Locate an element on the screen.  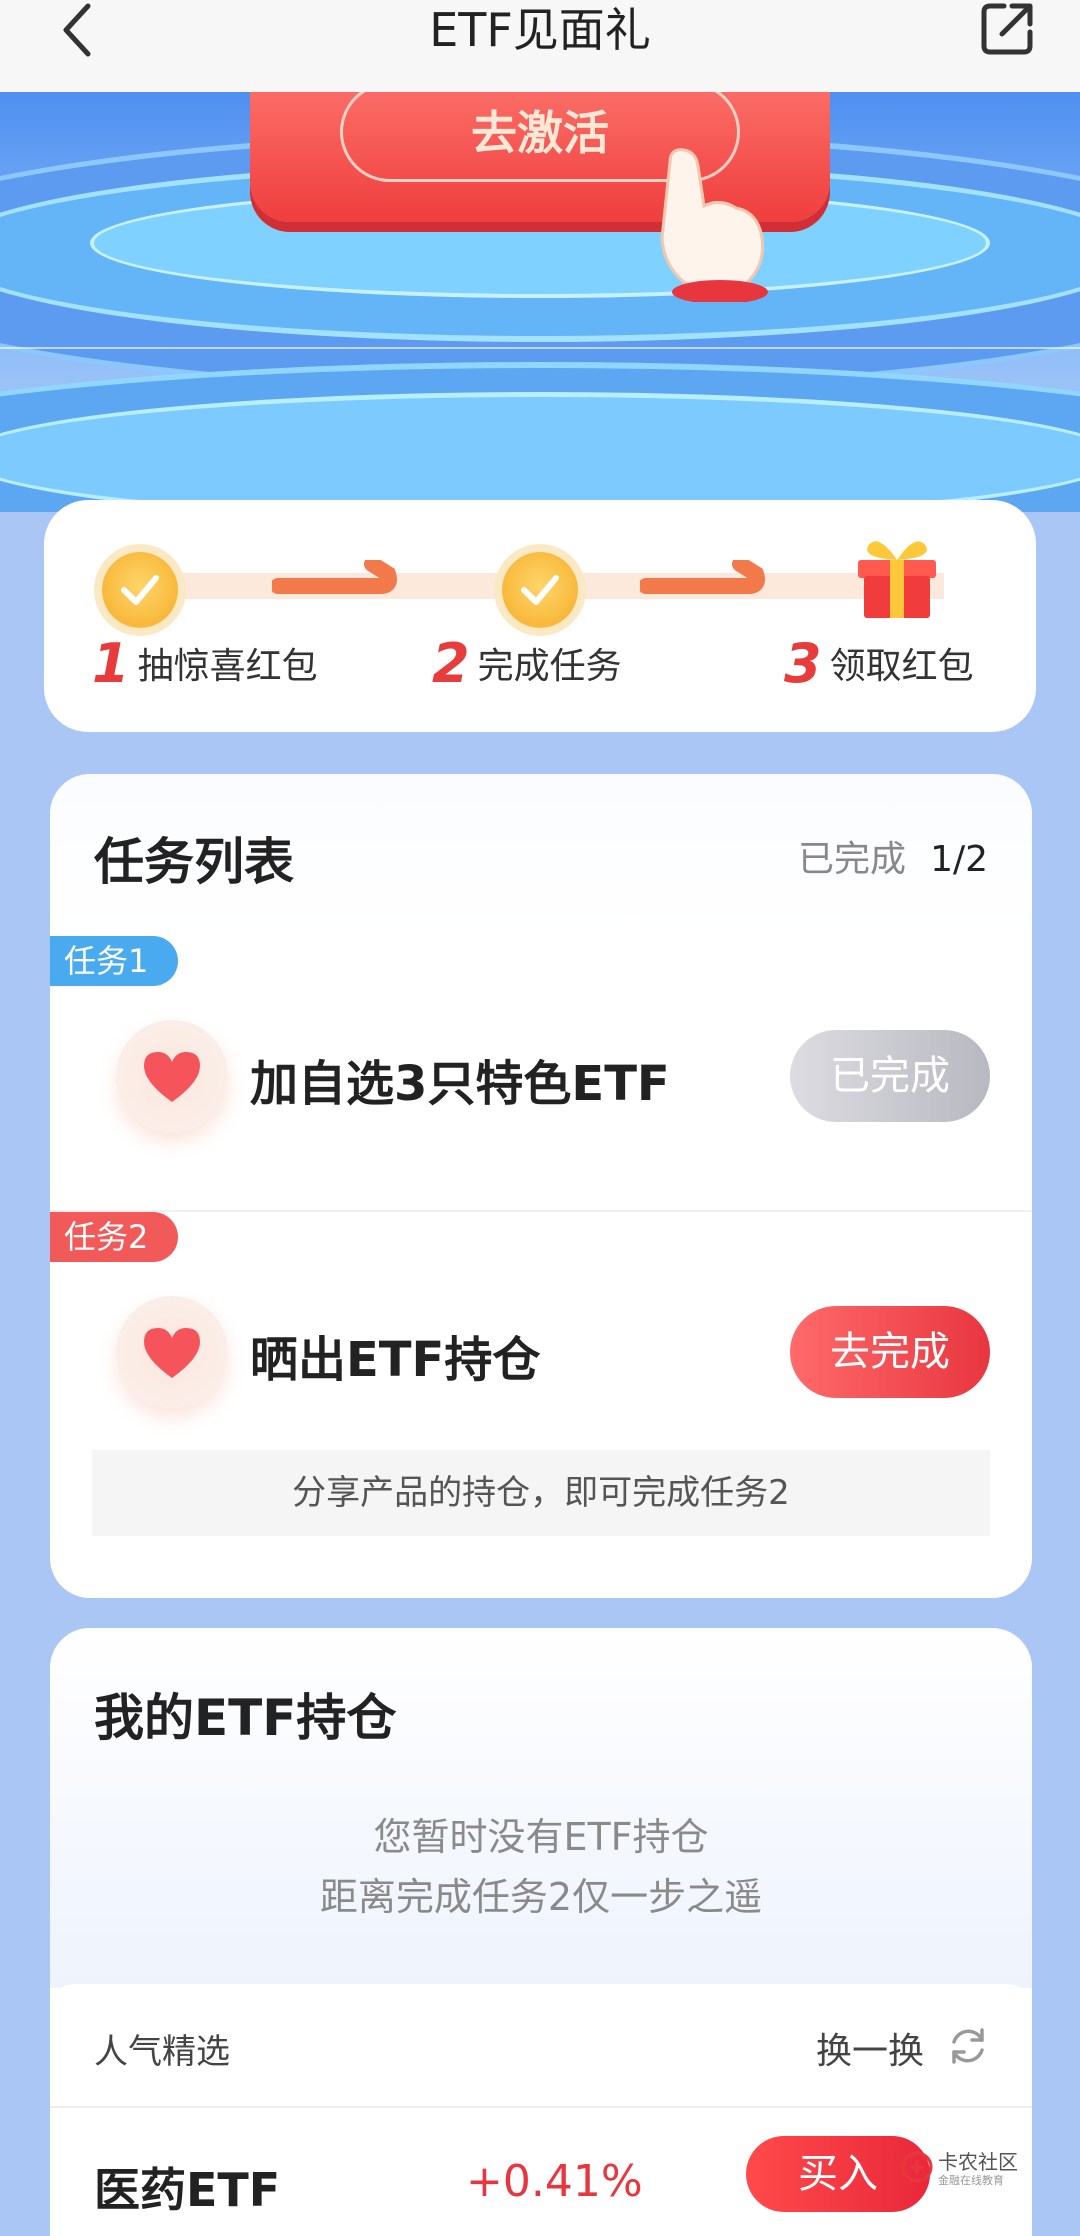
task-name: 加自选3只特色ETF is located at coordinates (460, 1084).